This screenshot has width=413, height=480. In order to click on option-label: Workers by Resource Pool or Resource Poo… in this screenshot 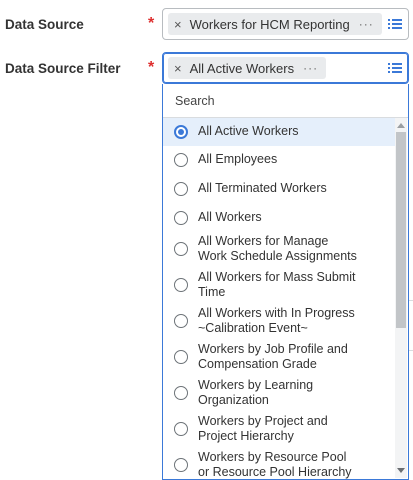, I will do `click(275, 464)`.